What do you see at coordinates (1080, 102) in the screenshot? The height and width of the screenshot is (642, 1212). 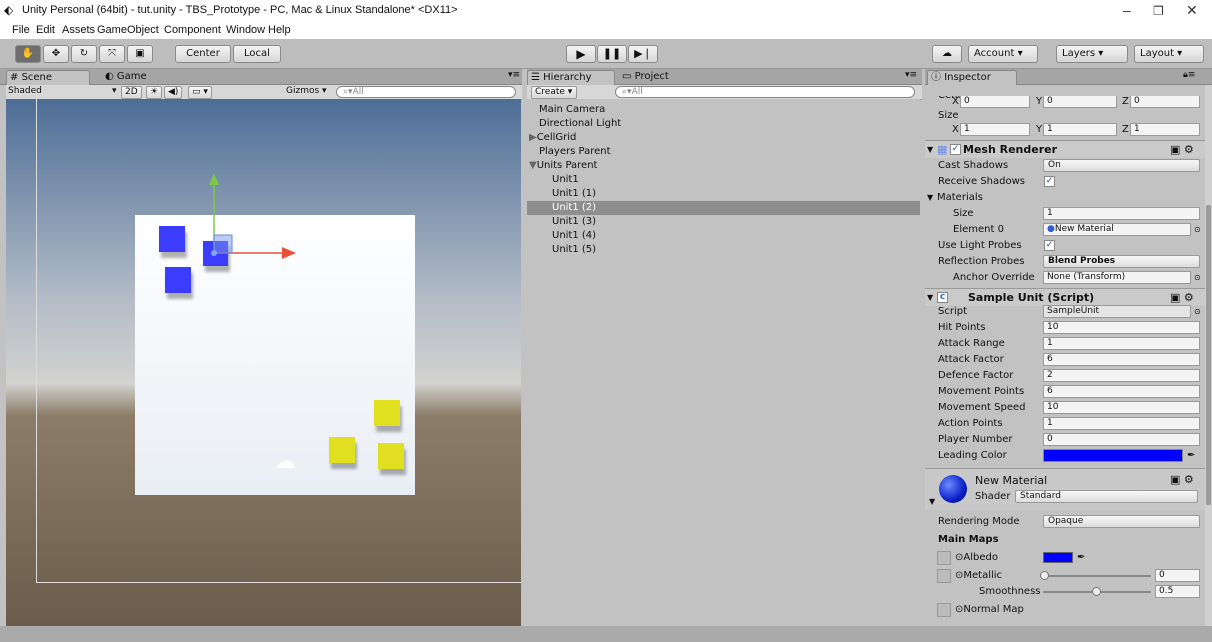 I see `center-y-field: 0` at bounding box center [1080, 102].